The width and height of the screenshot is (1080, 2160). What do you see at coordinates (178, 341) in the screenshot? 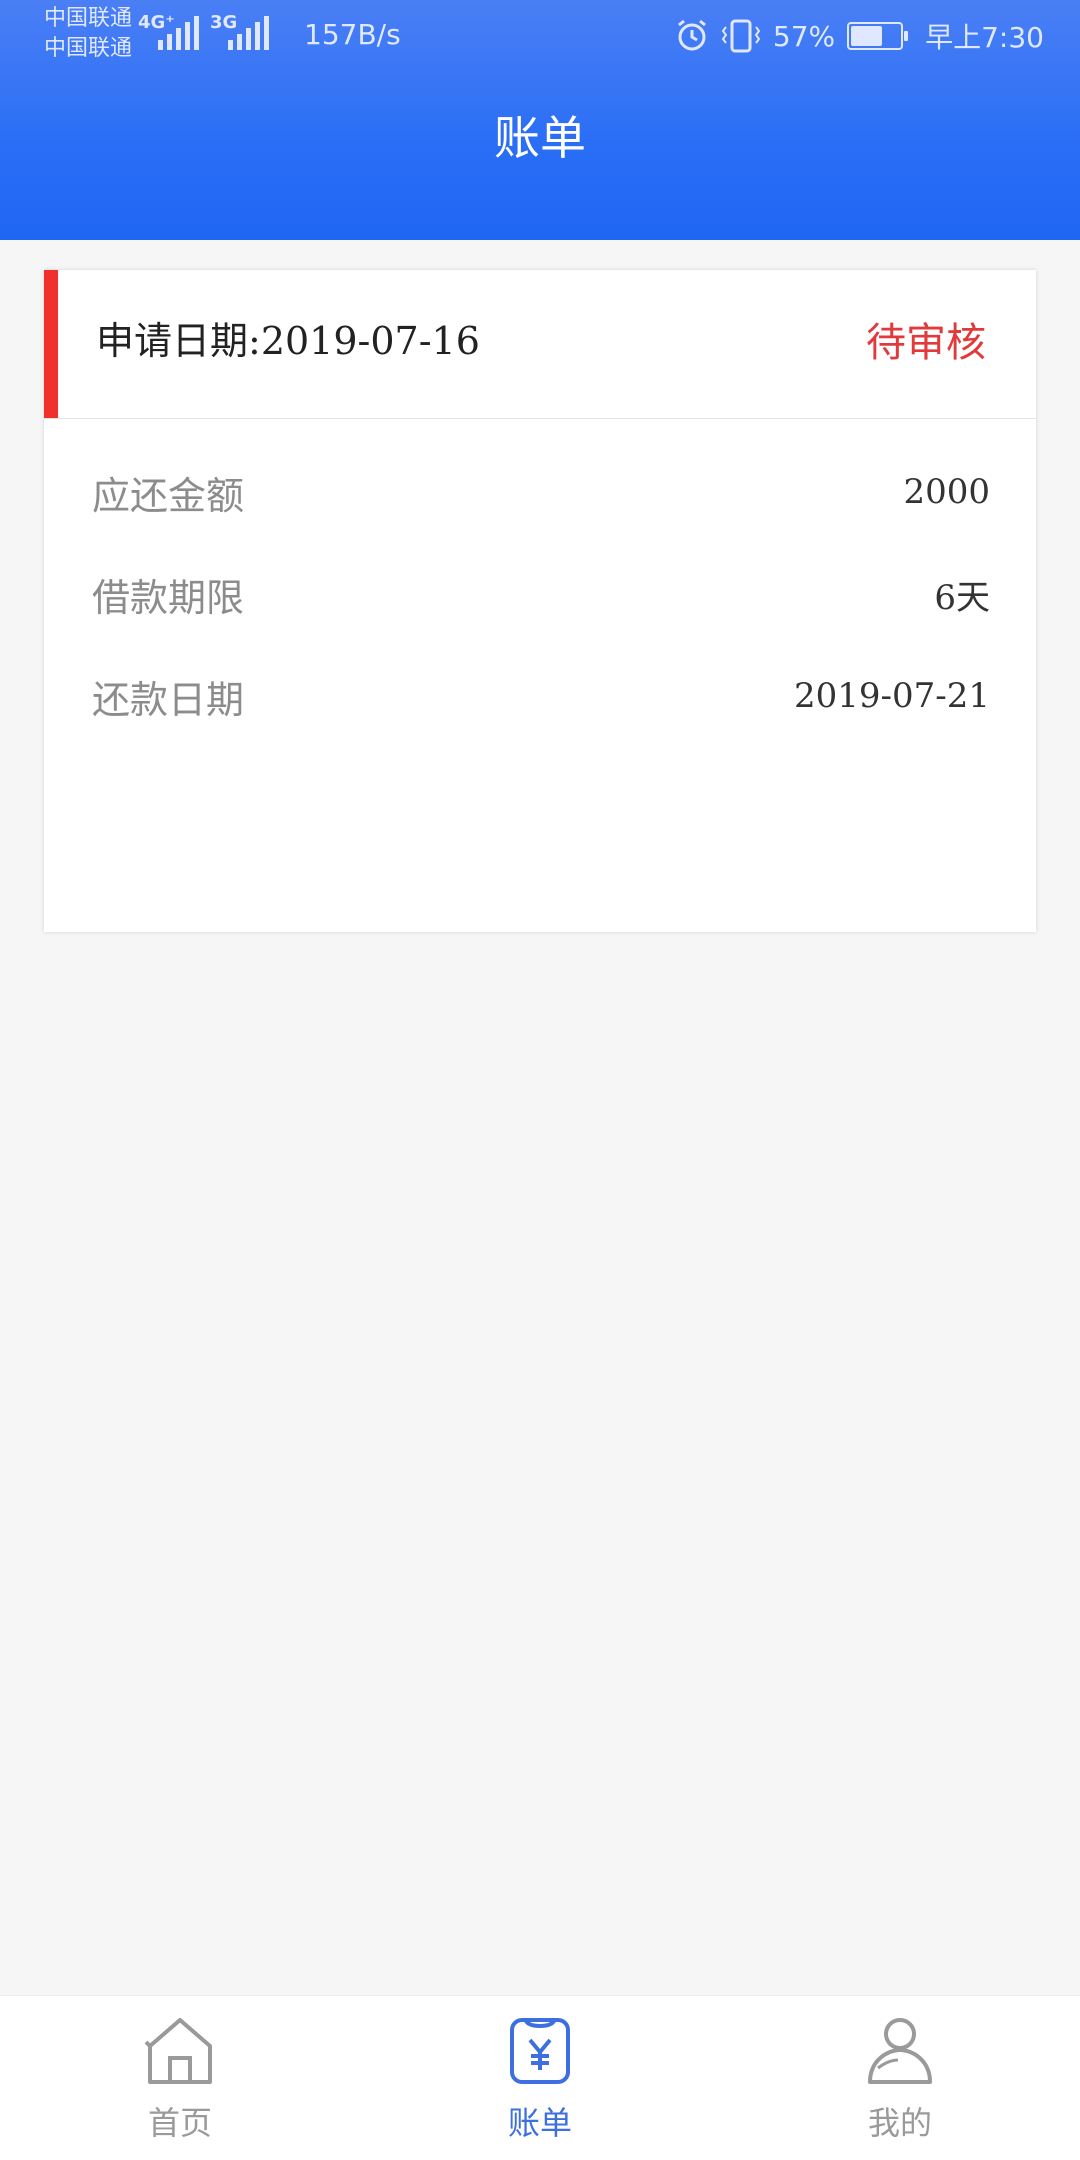
I see `apply-date-label: 申请日期:` at bounding box center [178, 341].